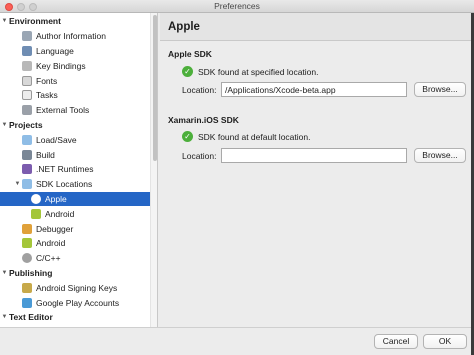  What do you see at coordinates (315, 27) in the screenshot?
I see `page-title: Apple` at bounding box center [315, 27].